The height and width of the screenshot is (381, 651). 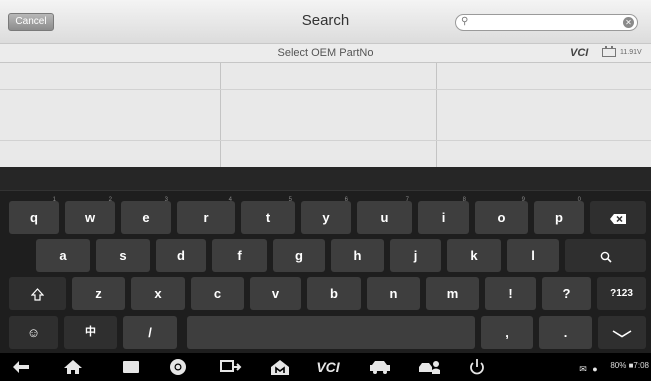 I want to click on voltage-readout: 11.91V, so click(x=631, y=52).